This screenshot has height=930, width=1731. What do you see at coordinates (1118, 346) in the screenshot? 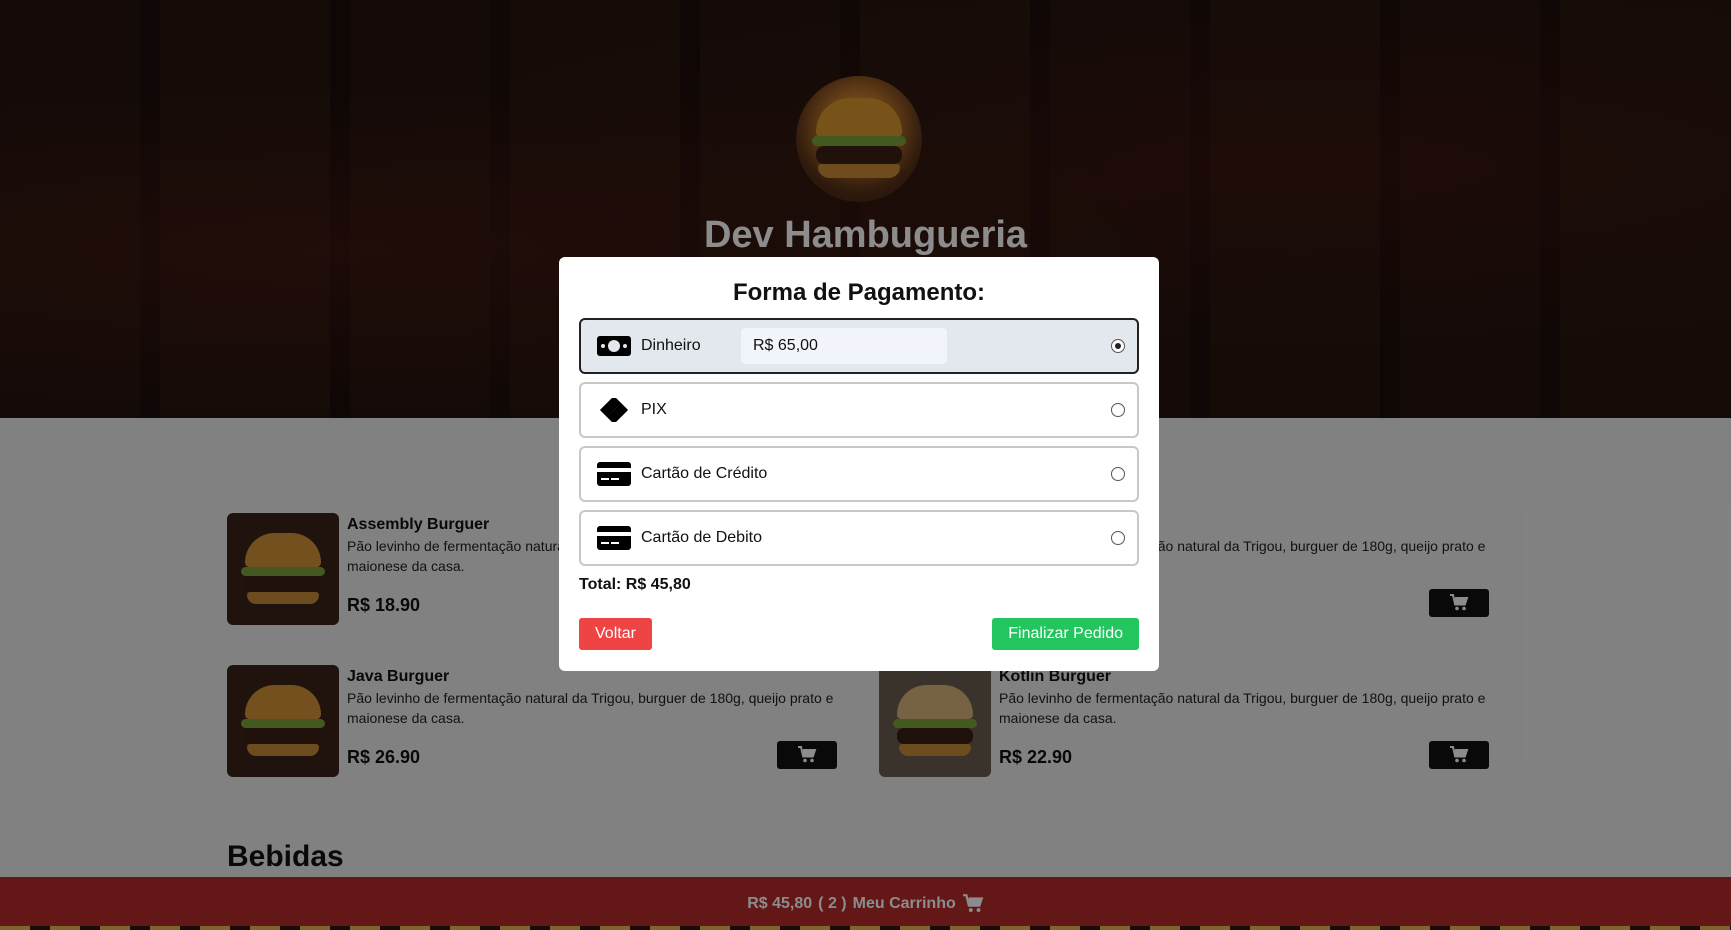
I see `radio-selected` at bounding box center [1118, 346].